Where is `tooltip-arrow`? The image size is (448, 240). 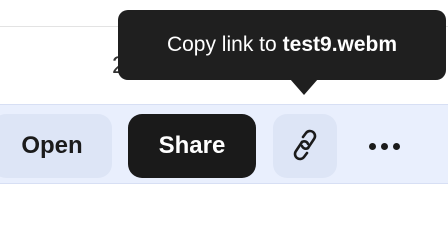 tooltip-arrow is located at coordinates (304, 87).